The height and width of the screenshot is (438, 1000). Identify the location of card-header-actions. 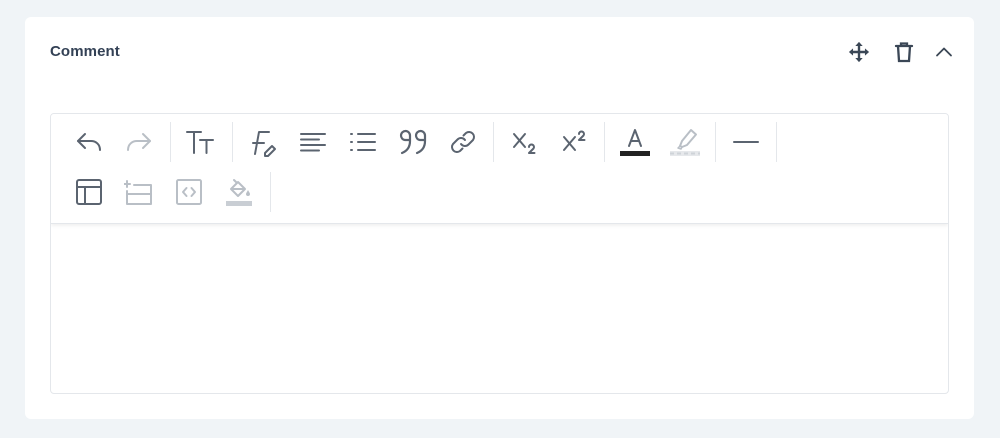
(900, 52).